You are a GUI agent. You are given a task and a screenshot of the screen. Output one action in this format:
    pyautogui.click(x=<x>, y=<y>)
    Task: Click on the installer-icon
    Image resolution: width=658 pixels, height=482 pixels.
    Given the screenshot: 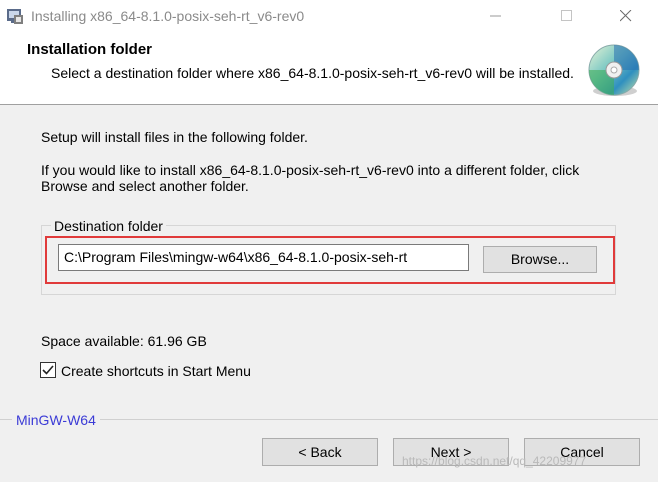 What is the action you would take?
    pyautogui.click(x=15, y=16)
    